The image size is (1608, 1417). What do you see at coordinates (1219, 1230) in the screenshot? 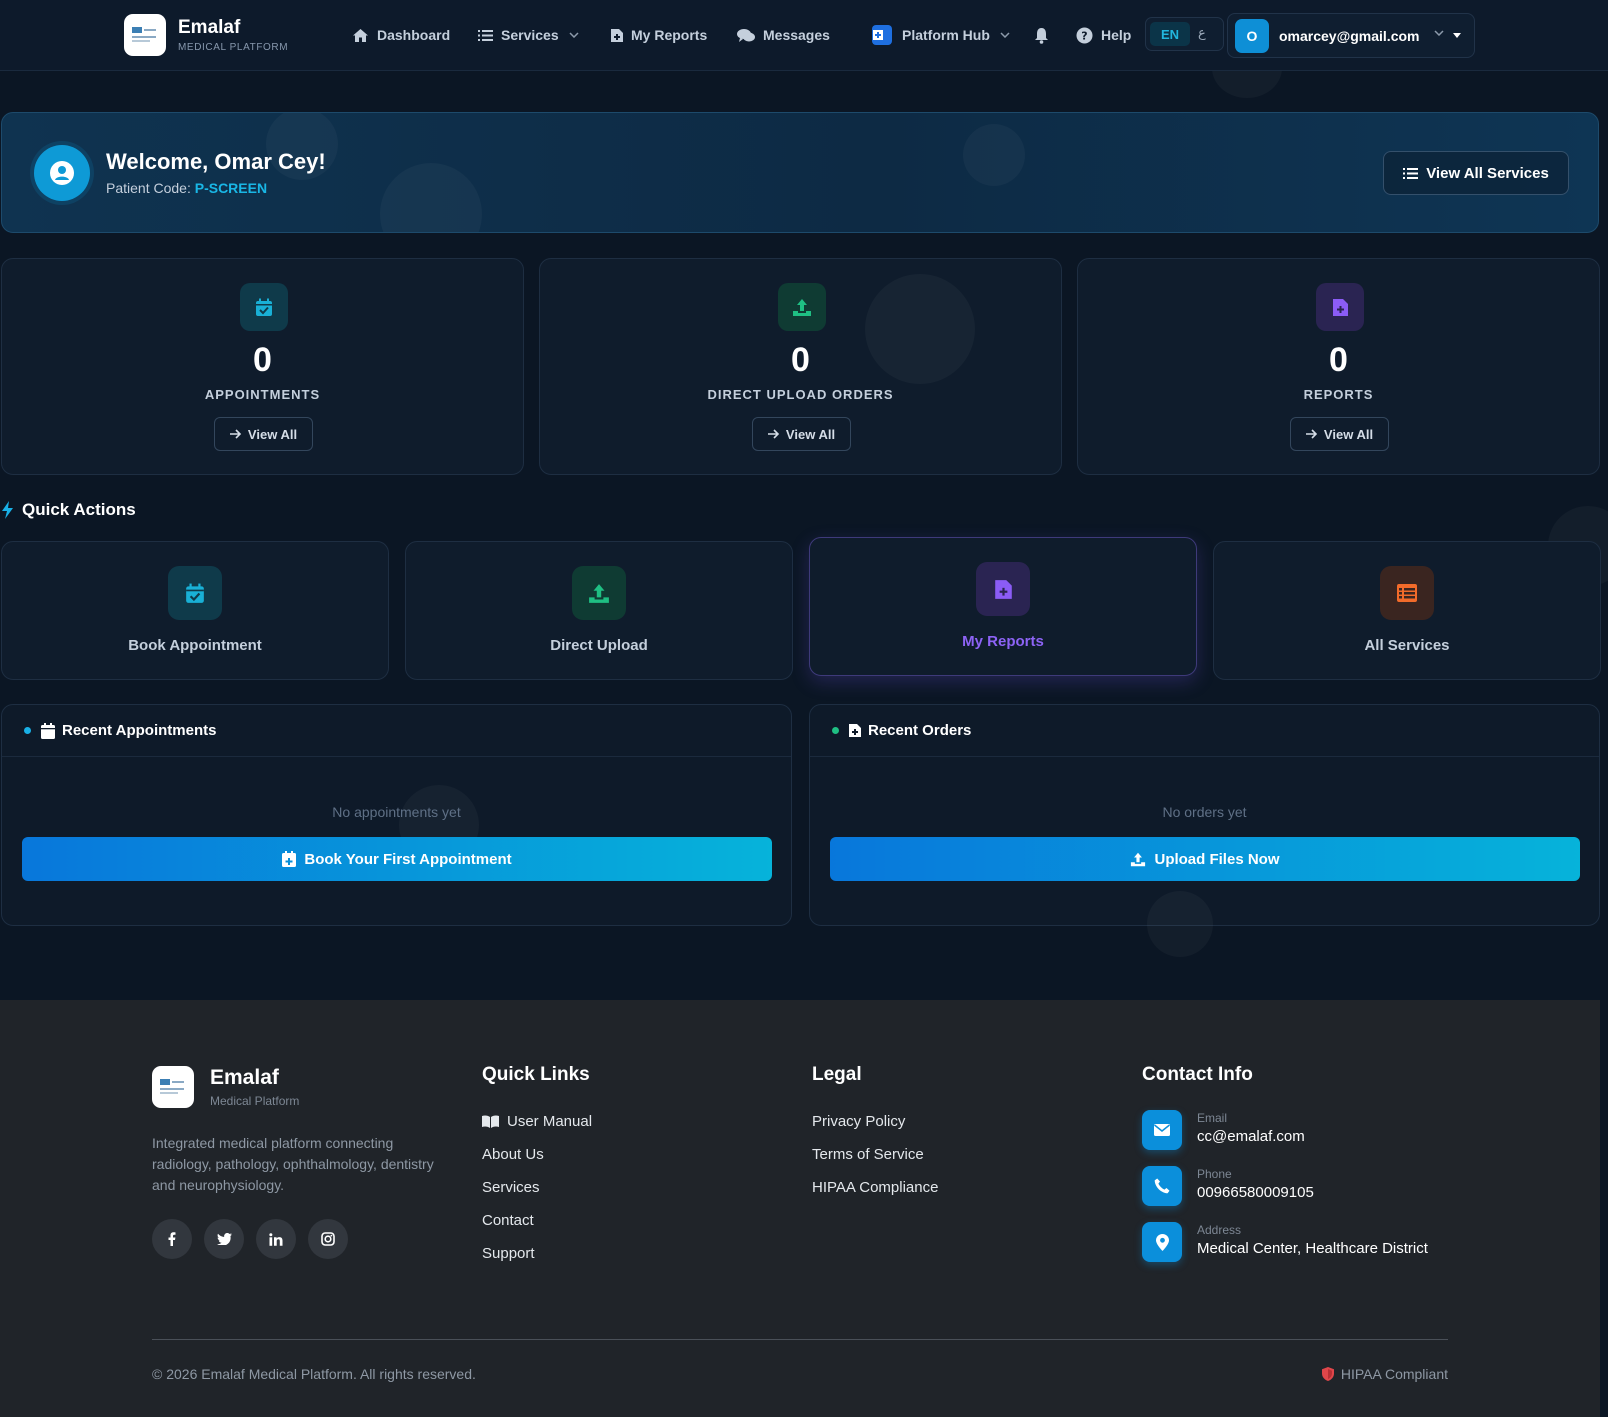
I see `contact-label: Address` at bounding box center [1219, 1230].